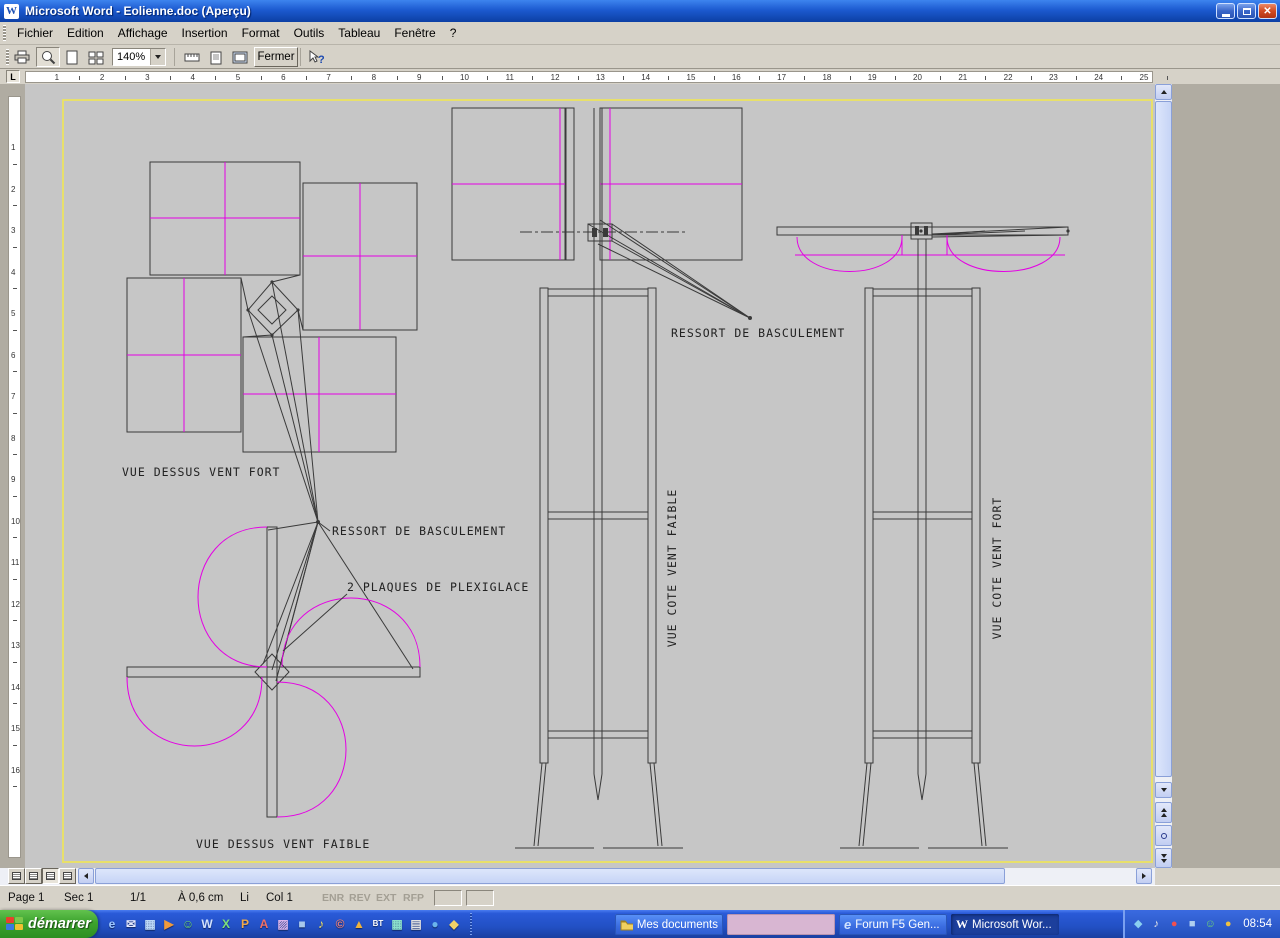  Describe the element at coordinates (453, 33) in the screenshot. I see `menu-aide: ?` at that location.